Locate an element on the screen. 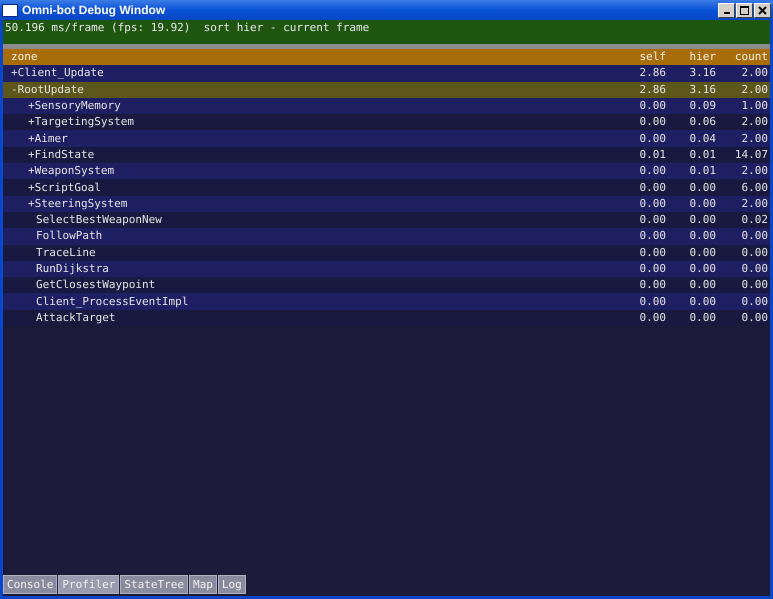 The image size is (773, 599). zone-cell-text: RunDijkstra is located at coordinates (72, 269).